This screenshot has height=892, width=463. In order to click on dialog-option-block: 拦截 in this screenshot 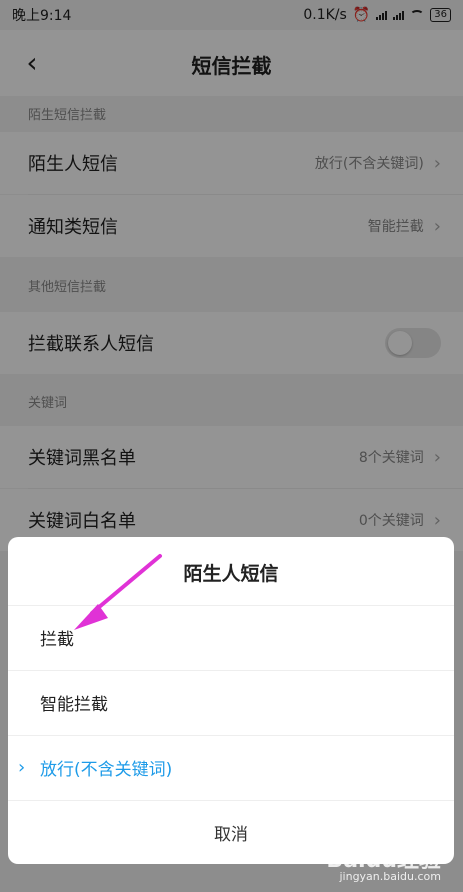, I will do `click(231, 637)`.